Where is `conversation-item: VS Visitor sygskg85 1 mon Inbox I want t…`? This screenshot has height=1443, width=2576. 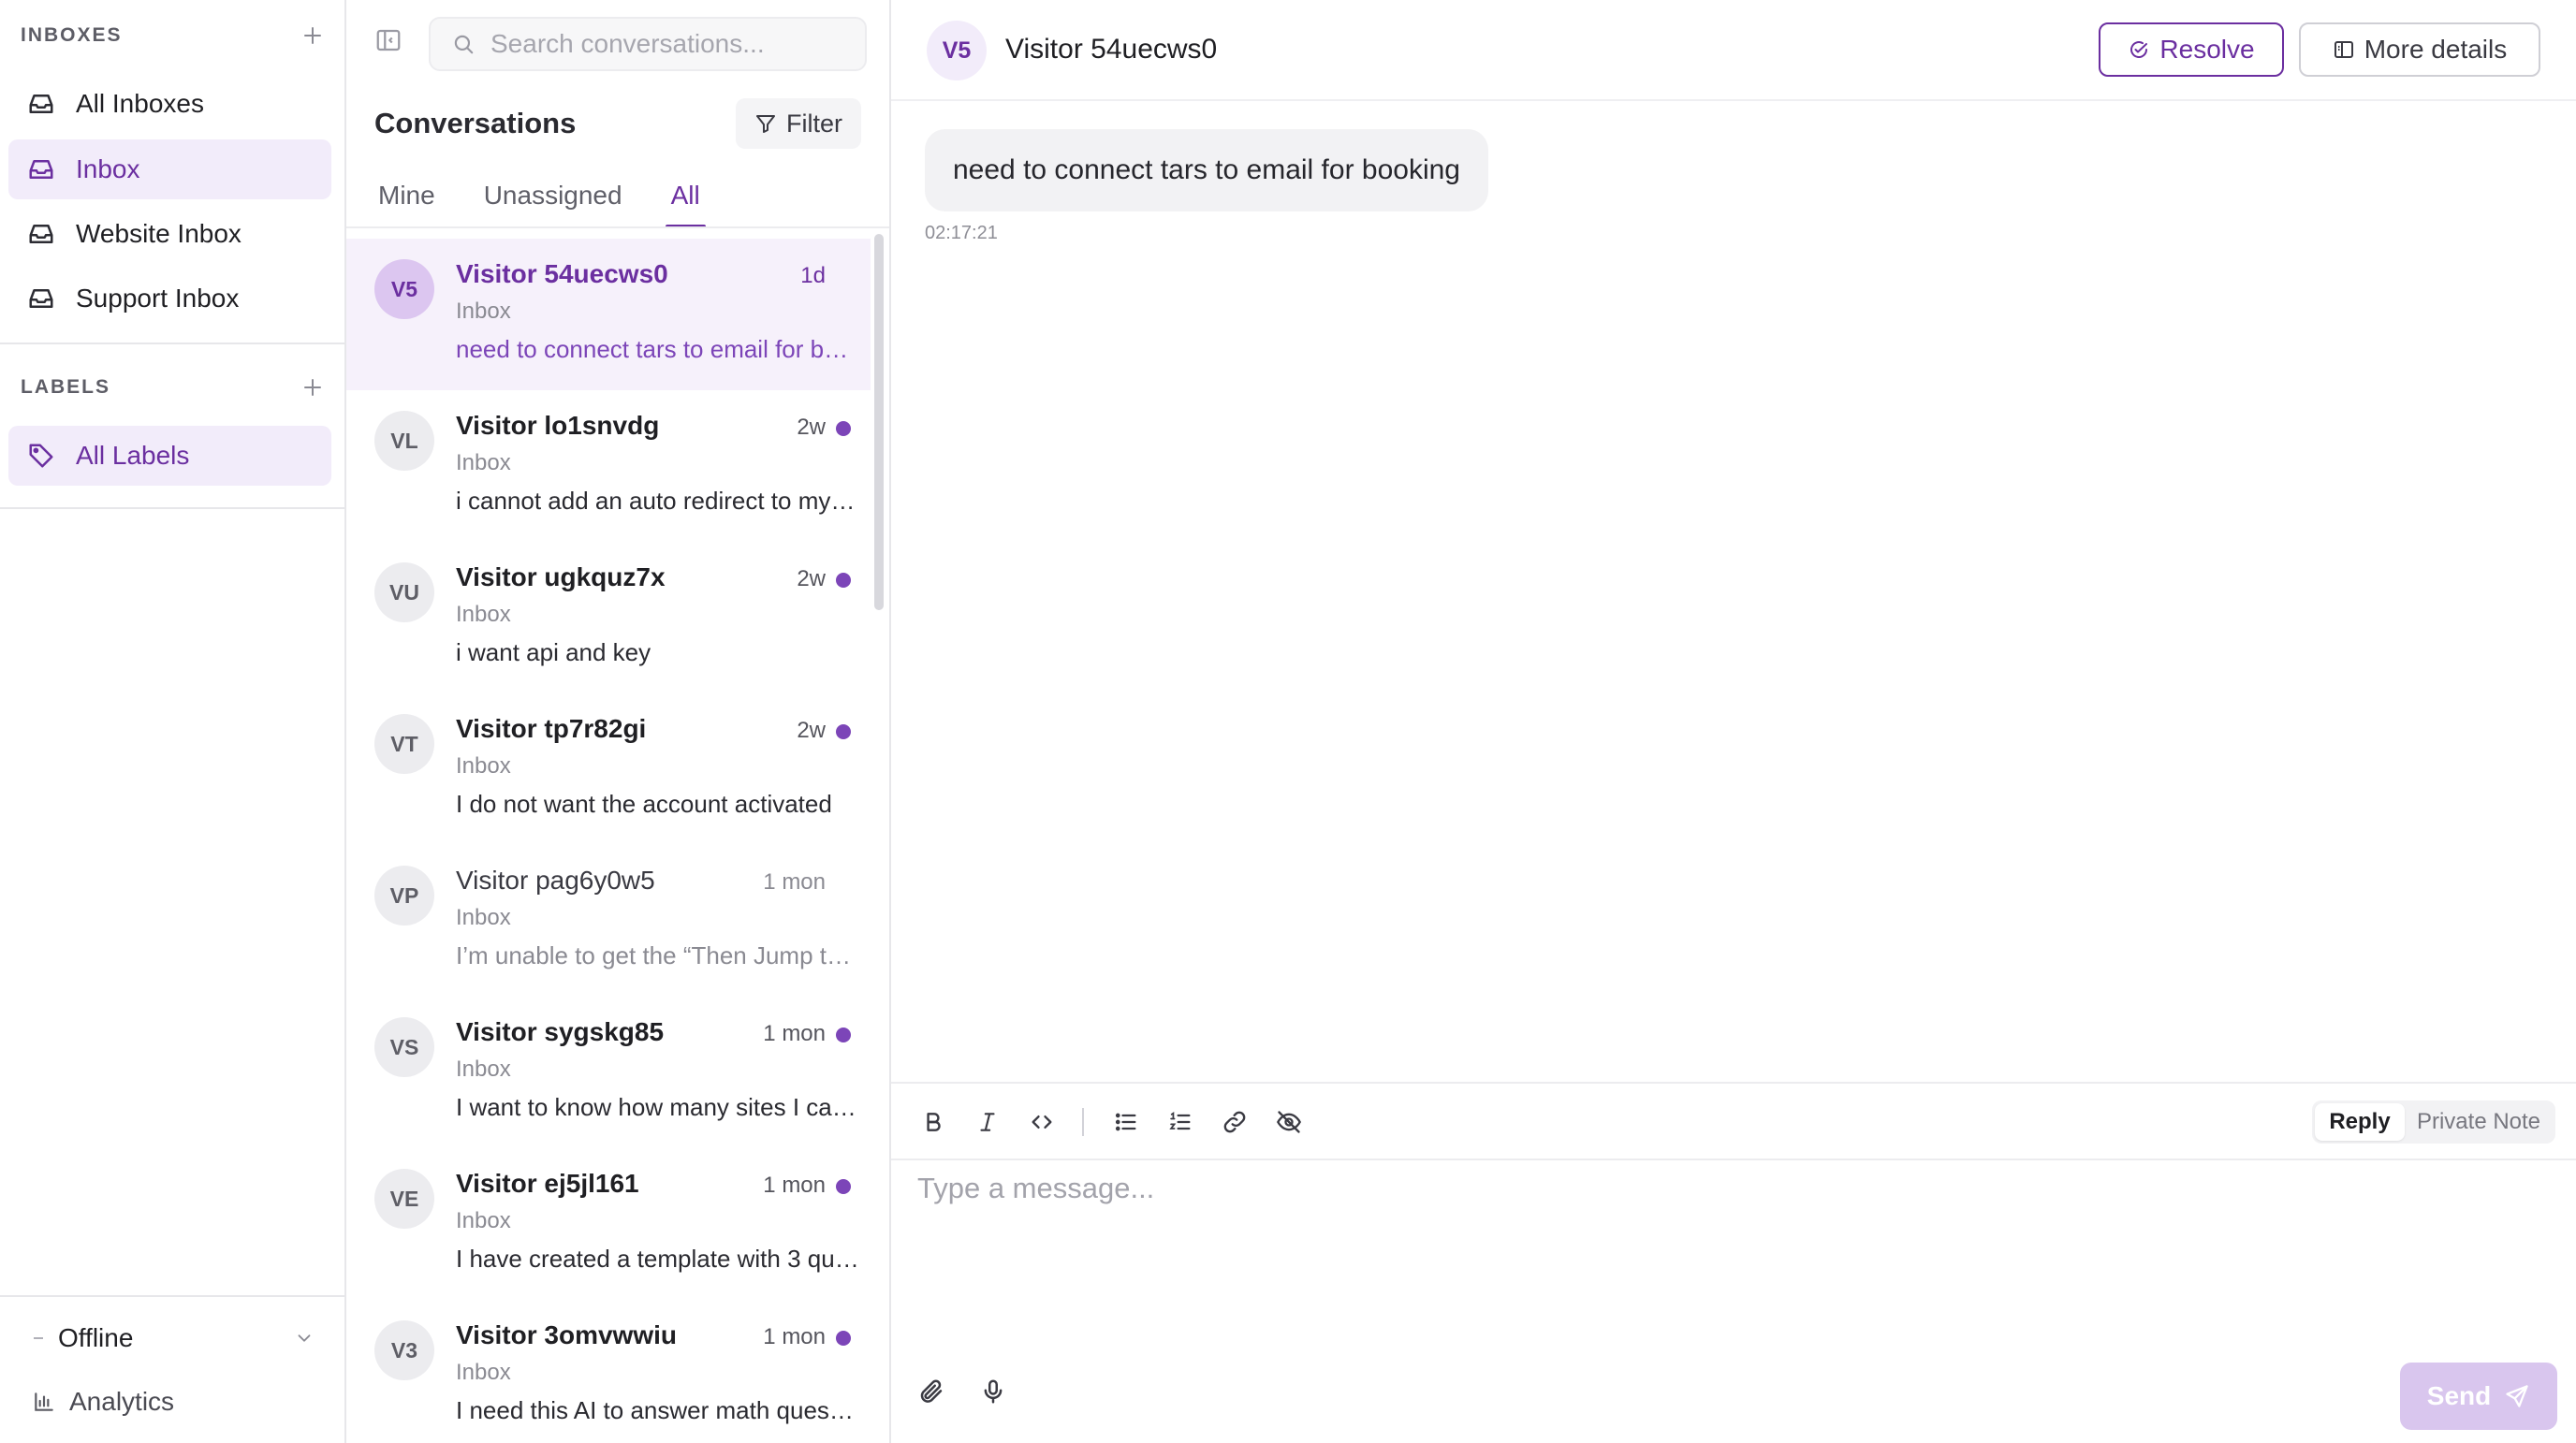
conversation-item: VS Visitor sygskg85 1 mon Inbox I want t… is located at coordinates (608, 1072).